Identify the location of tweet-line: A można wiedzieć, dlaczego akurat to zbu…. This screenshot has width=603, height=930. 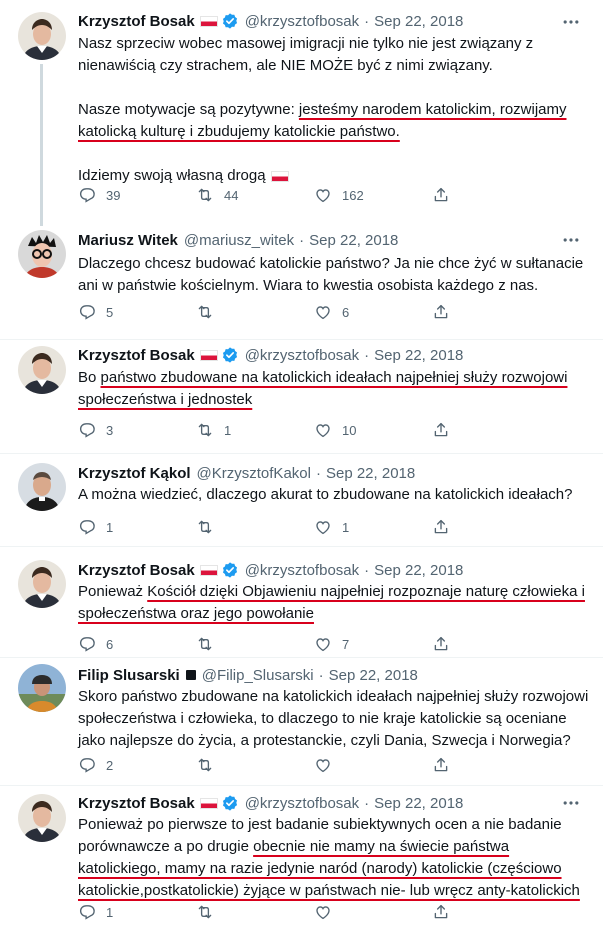
(325, 494).